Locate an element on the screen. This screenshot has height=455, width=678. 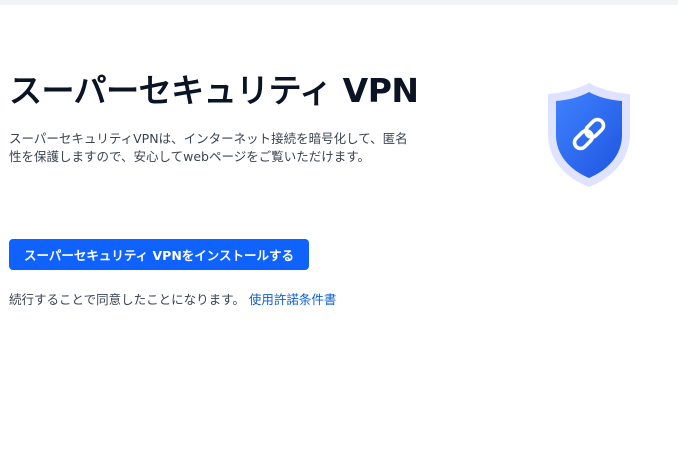
install-vpn-button: スーパーセキュリティ VPNをインストールする is located at coordinates (159, 254).